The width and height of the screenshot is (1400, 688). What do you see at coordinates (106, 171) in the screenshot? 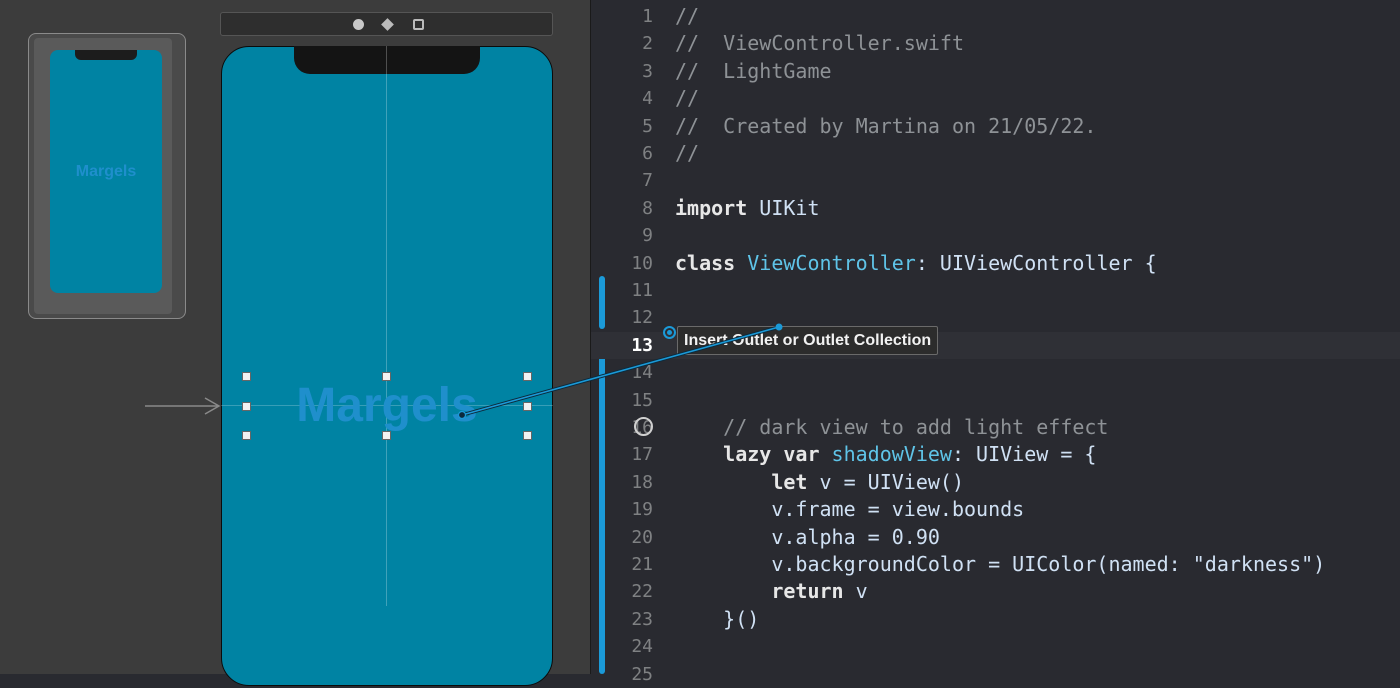
I see `thumbnail-label: Margels` at bounding box center [106, 171].